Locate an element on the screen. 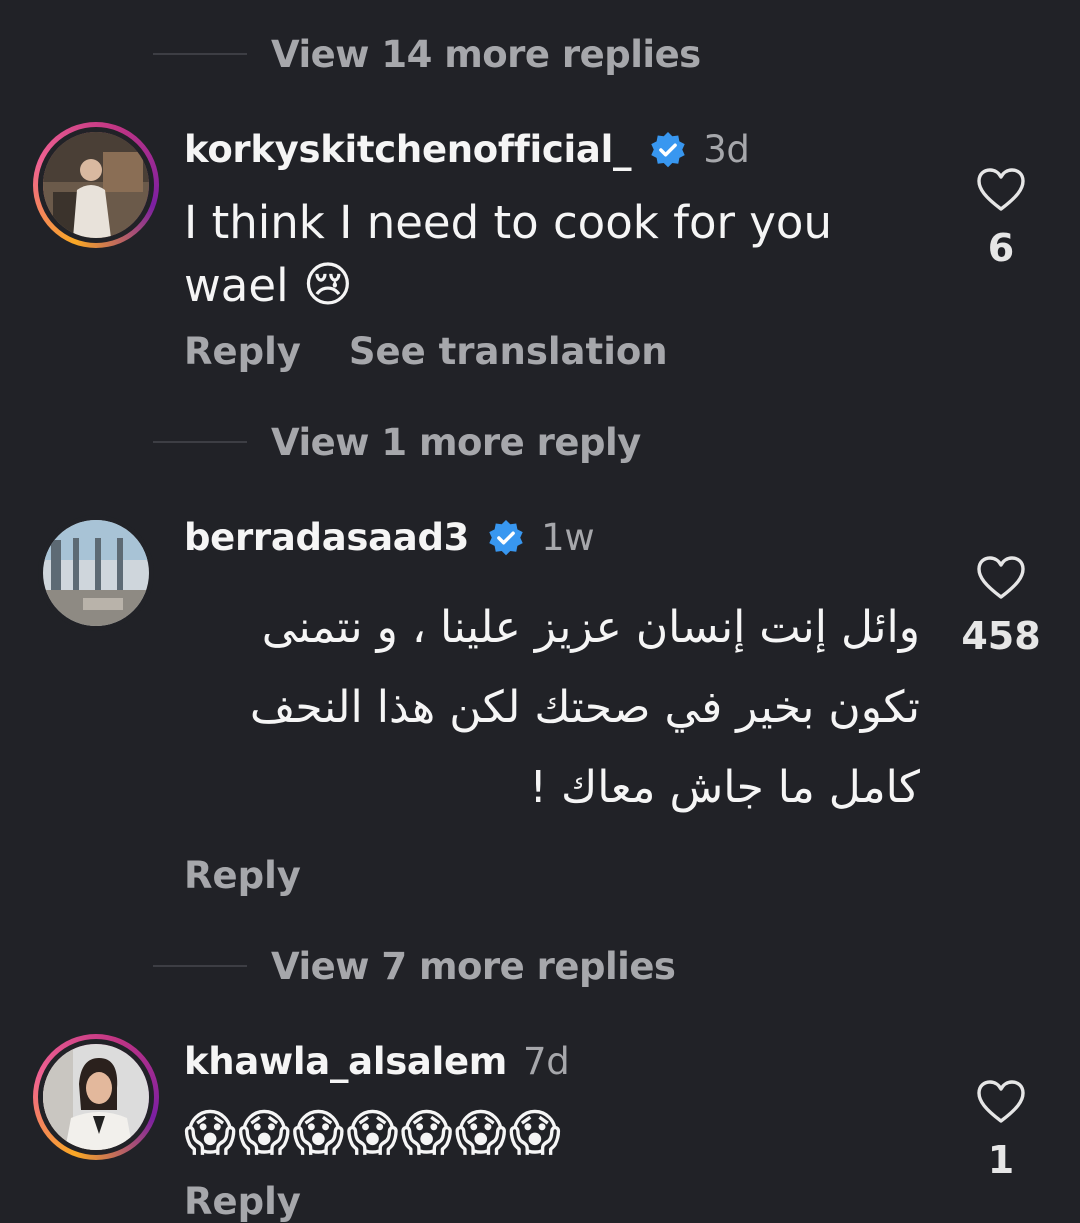 The height and width of the screenshot is (1223, 1080). see-translation-button: See translation is located at coordinates (508, 351).